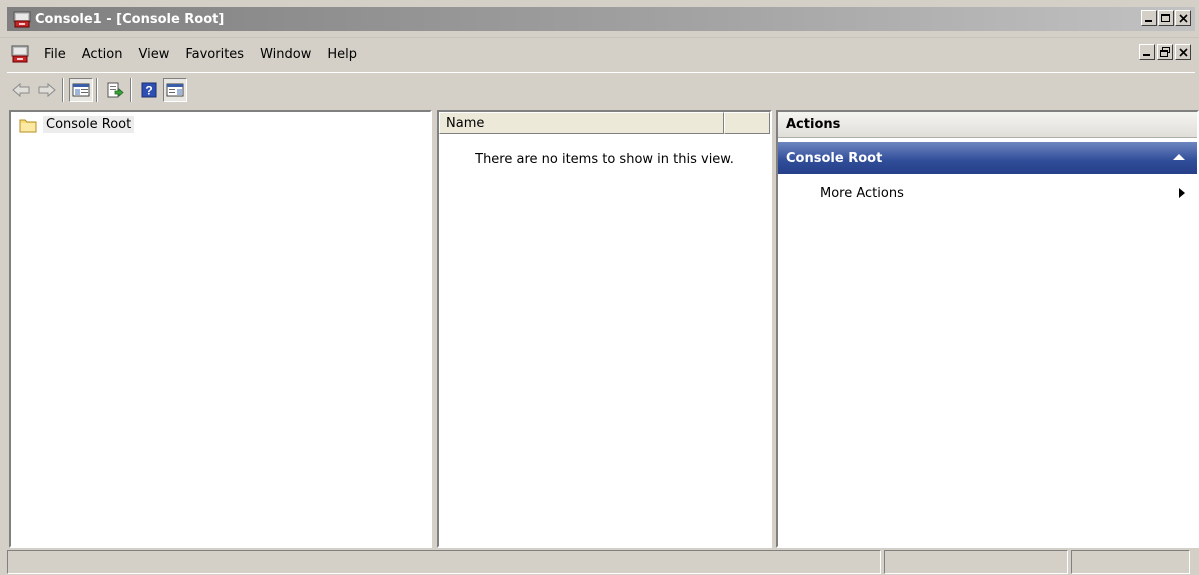 This screenshot has width=1199, height=575. I want to click on column-header-label: Name, so click(465, 123).